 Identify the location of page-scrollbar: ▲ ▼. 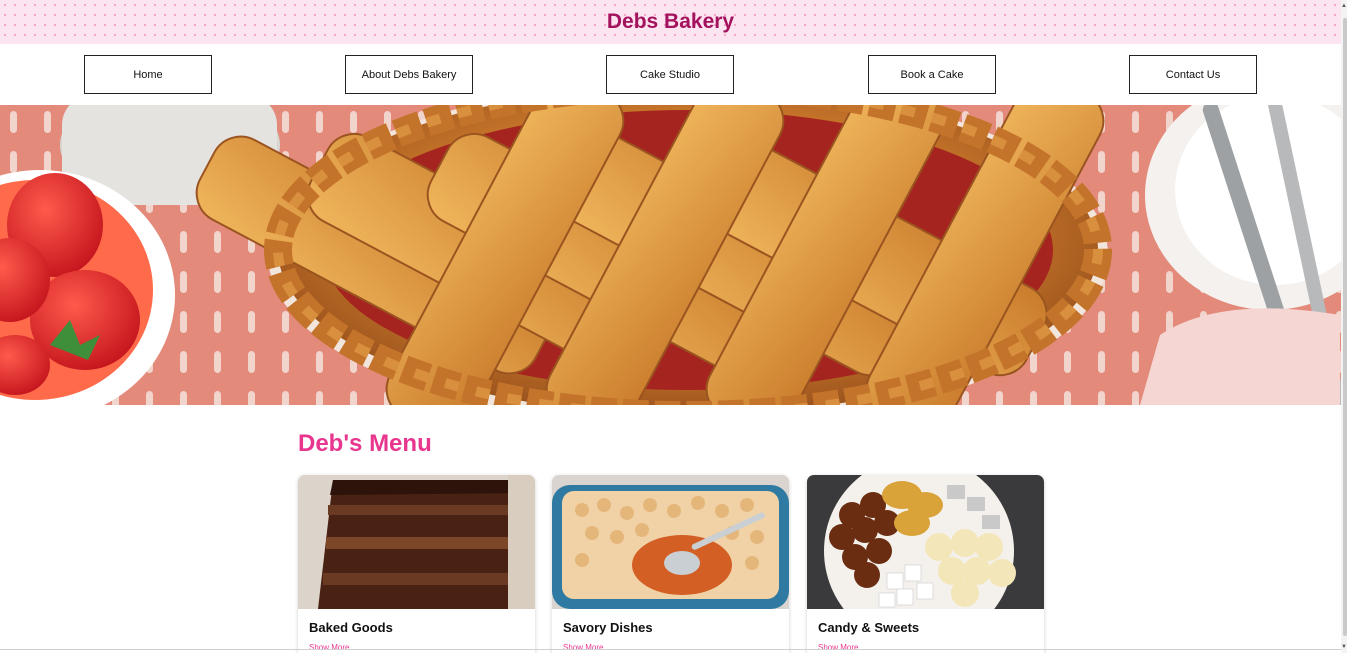
(1344, 326).